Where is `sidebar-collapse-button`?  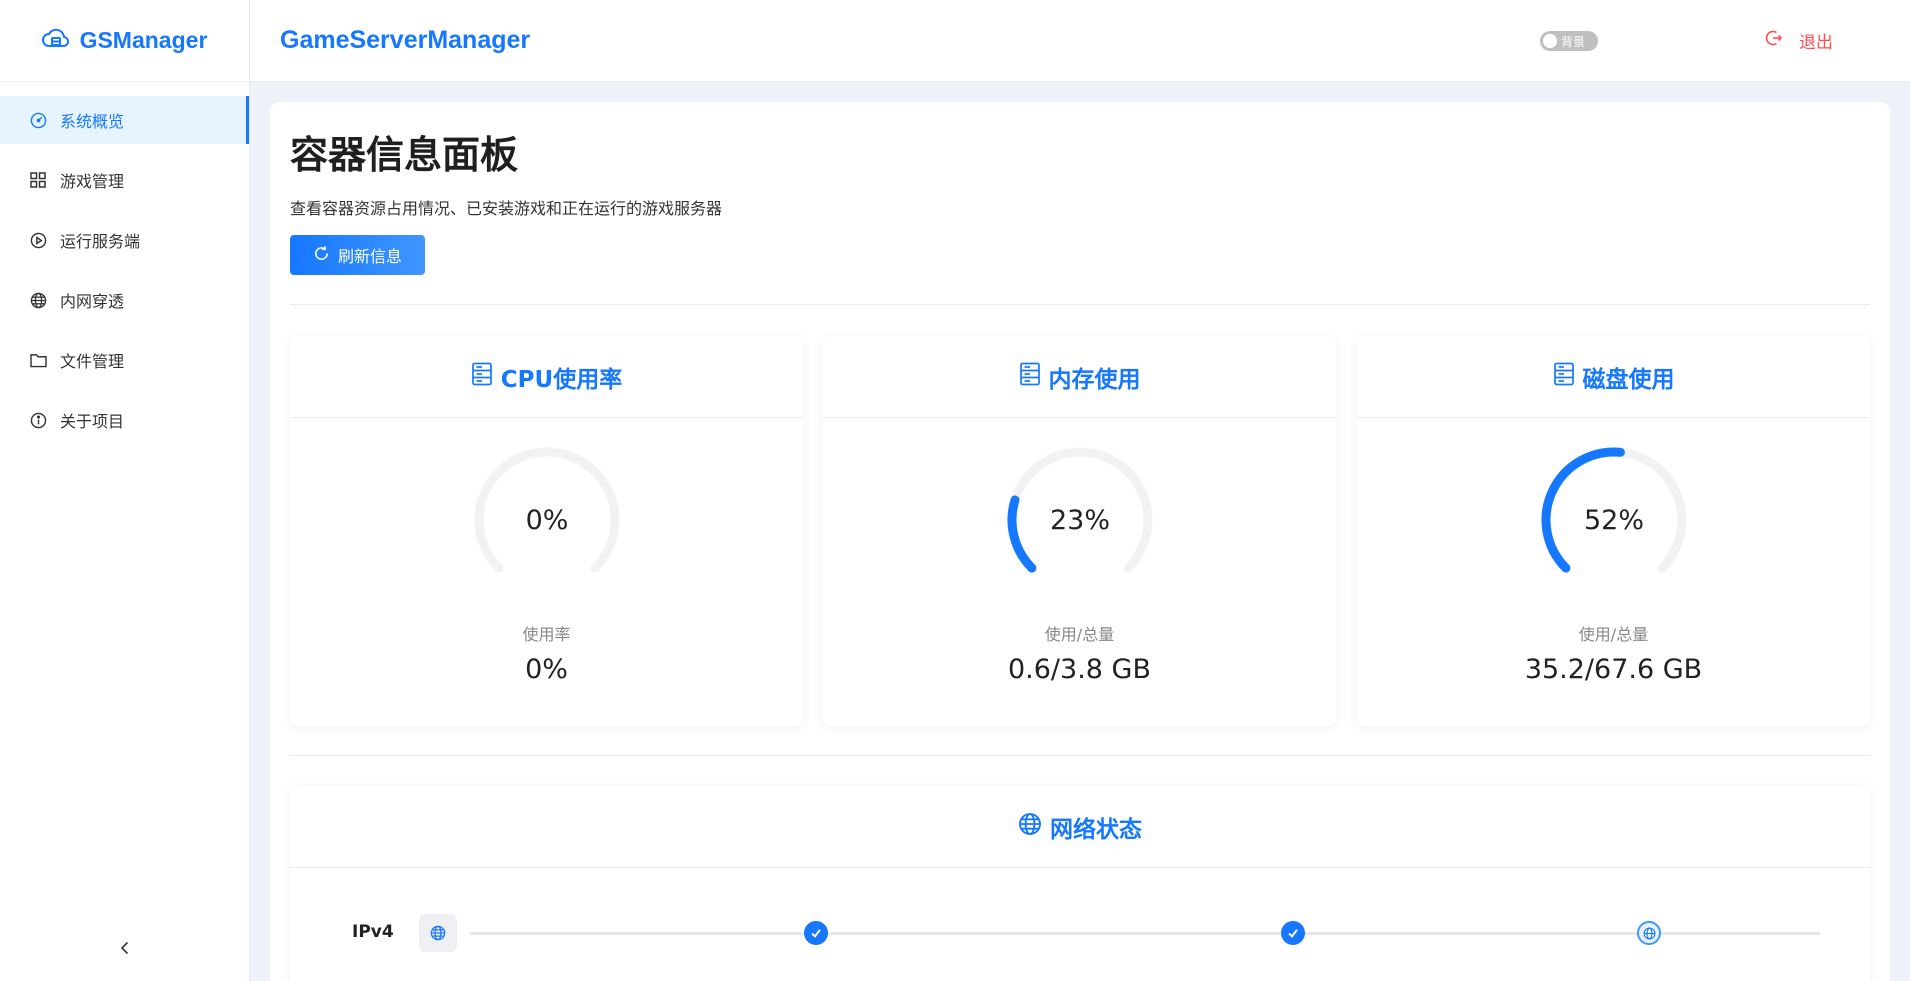 sidebar-collapse-button is located at coordinates (125, 949).